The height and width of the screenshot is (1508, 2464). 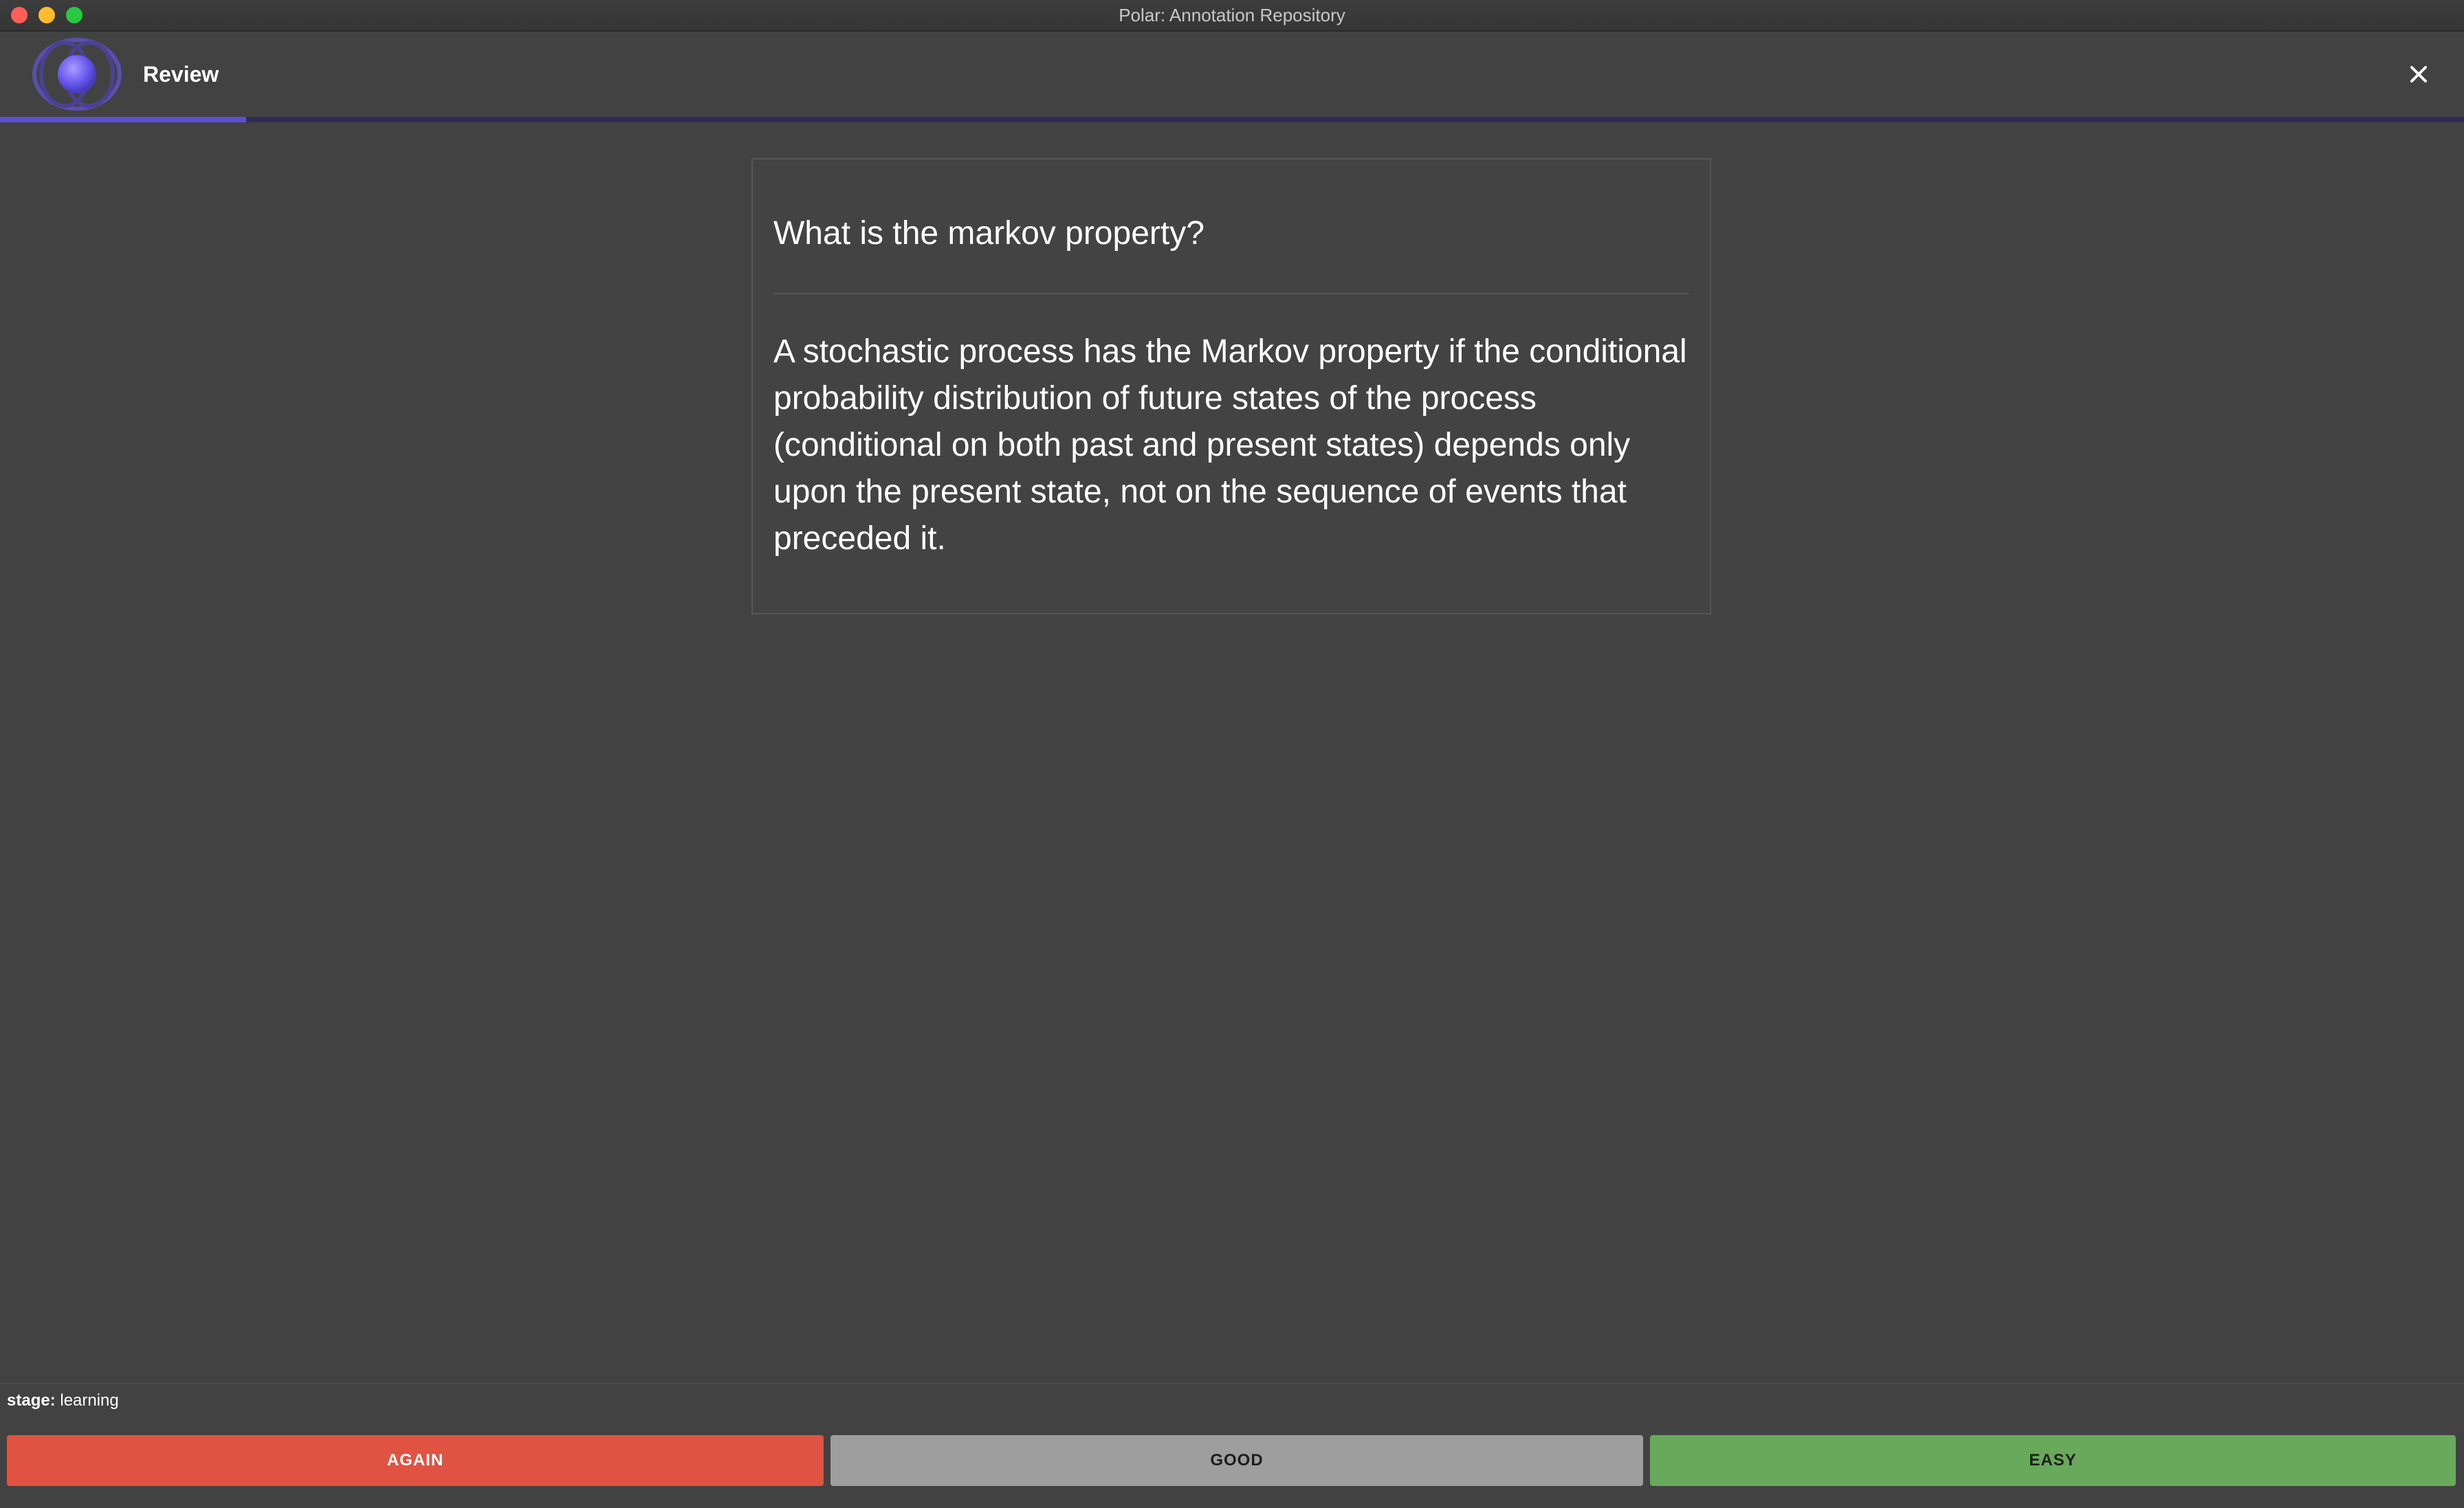 I want to click on card-question: What is the markov property?, so click(x=988, y=233).